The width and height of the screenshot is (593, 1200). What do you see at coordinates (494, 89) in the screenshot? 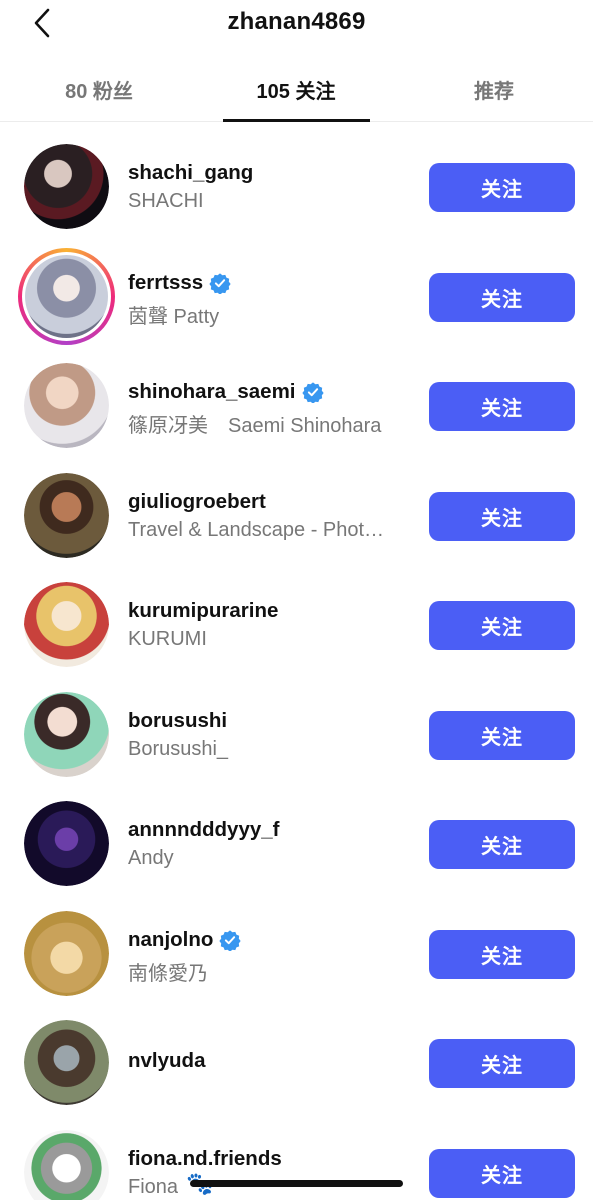
I see `tab-suggested: 推荐` at bounding box center [494, 89].